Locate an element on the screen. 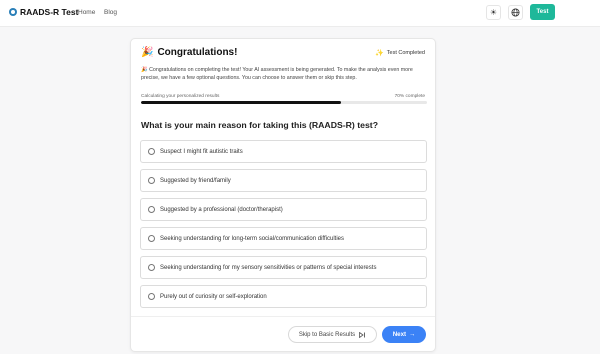 The height and width of the screenshot is (354, 600). sun-icon: ☀ is located at coordinates (493, 12).